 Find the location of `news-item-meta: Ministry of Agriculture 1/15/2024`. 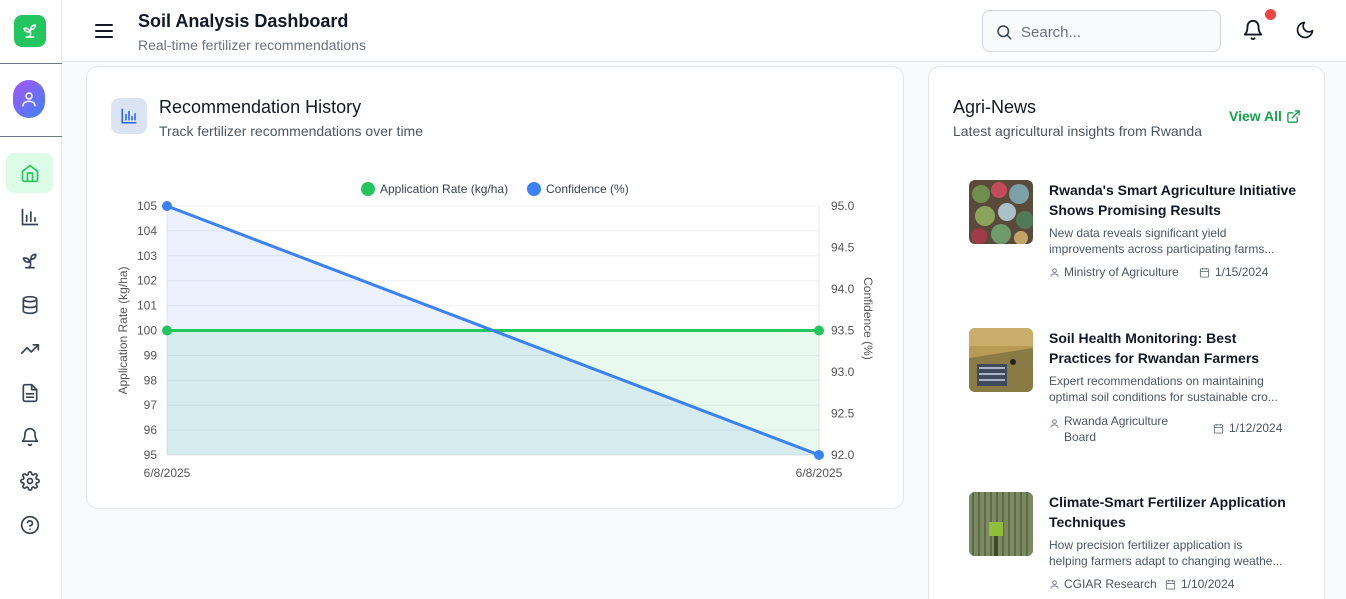

news-item-meta: Ministry of Agriculture 1/15/2024 is located at coordinates (1158, 272).